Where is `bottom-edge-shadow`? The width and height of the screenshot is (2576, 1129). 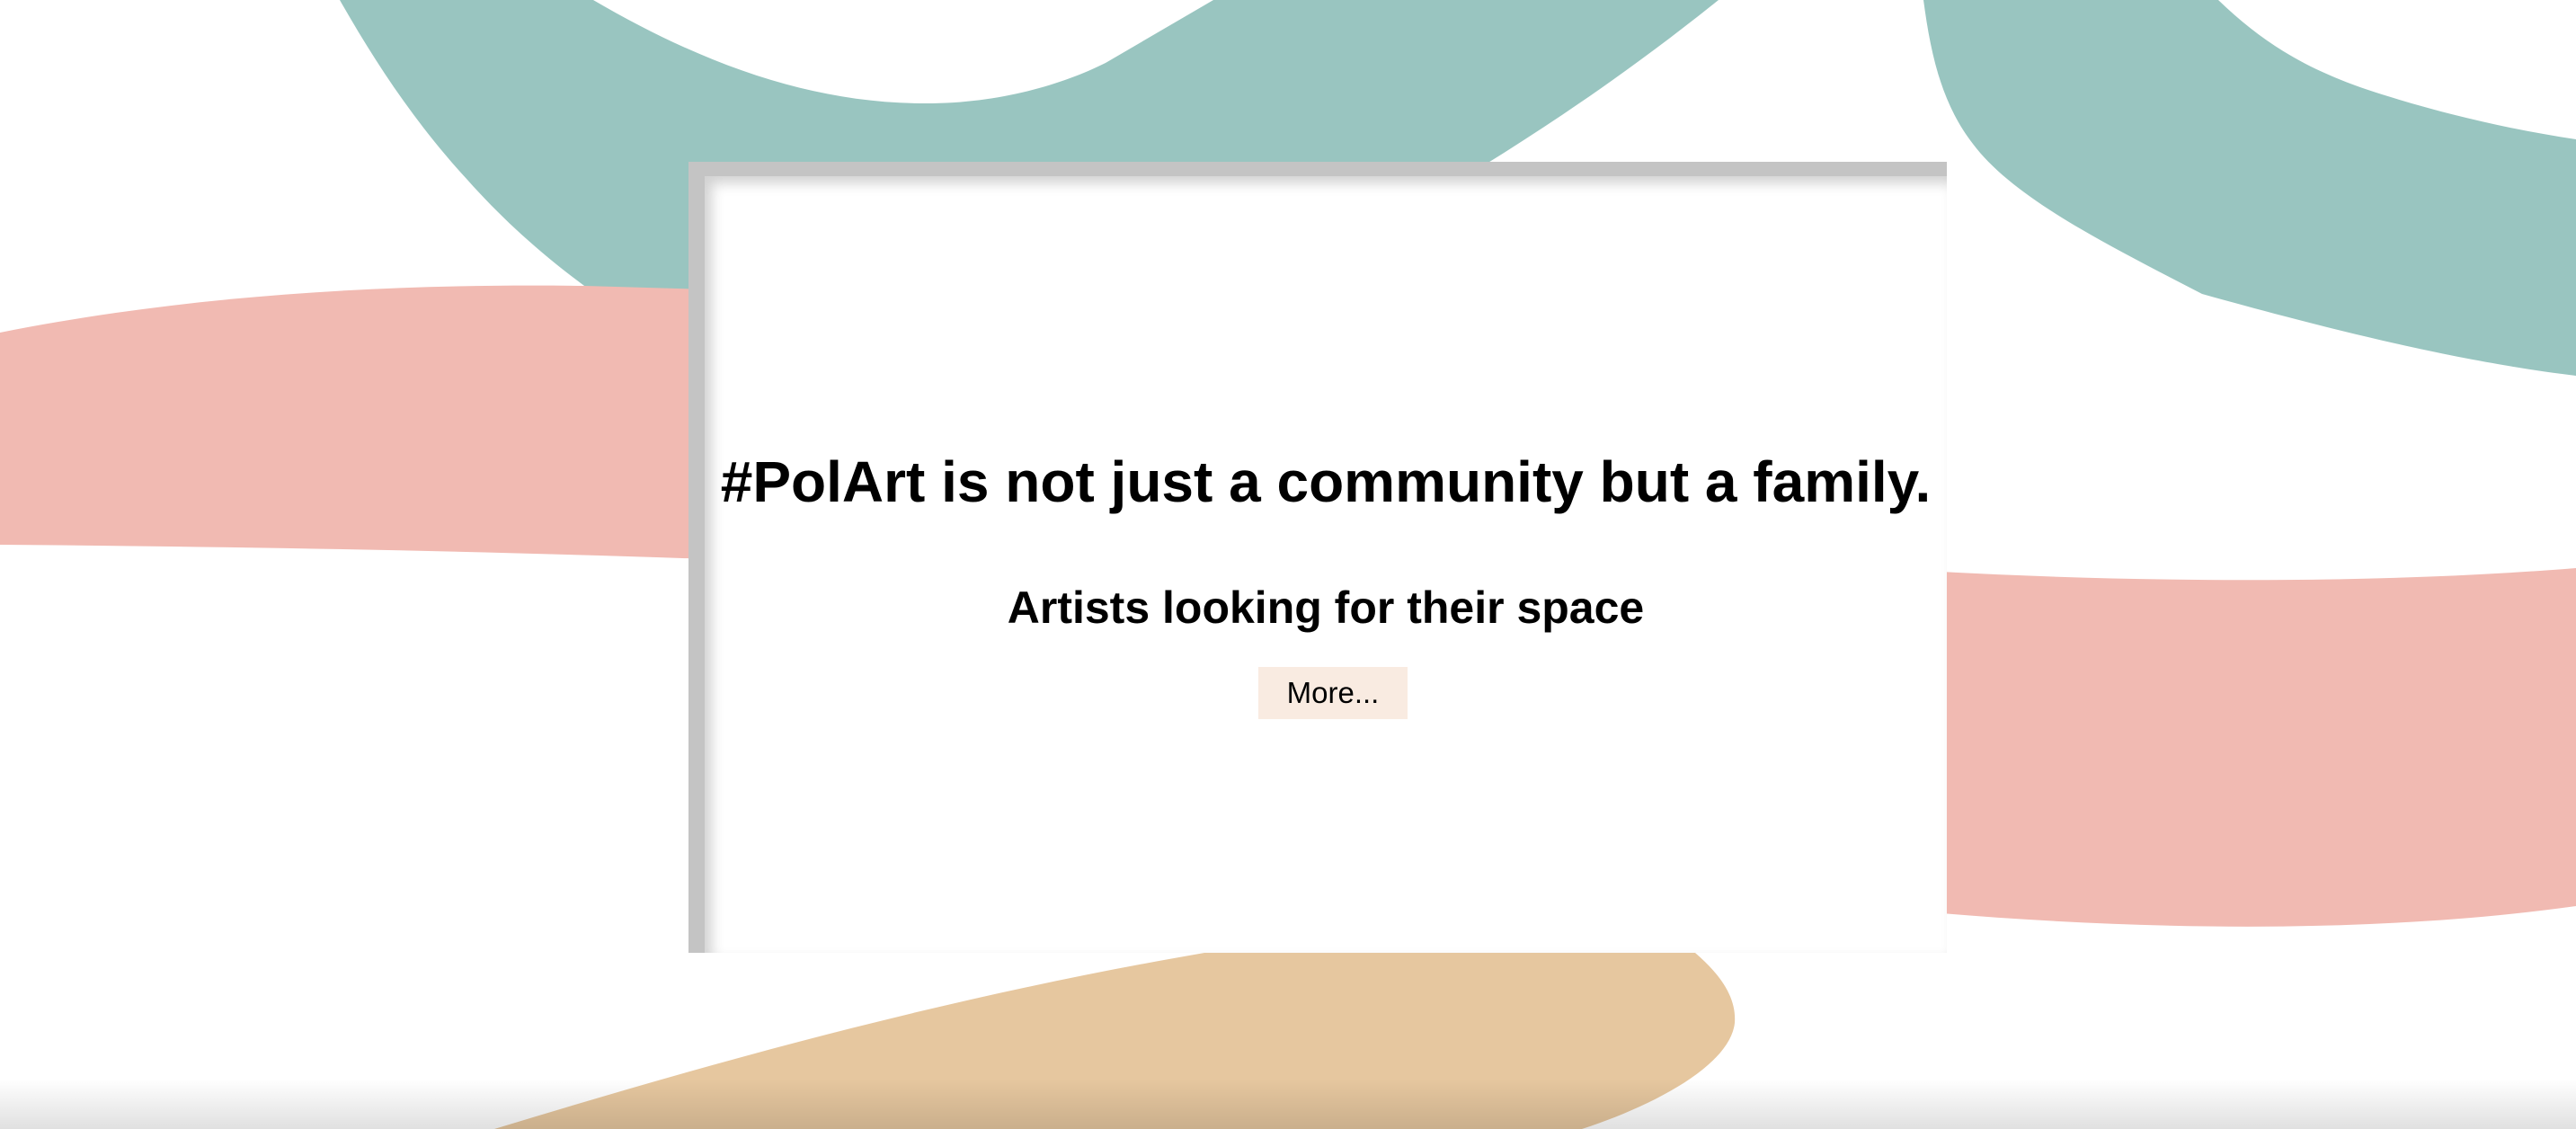 bottom-edge-shadow is located at coordinates (1288, 1104).